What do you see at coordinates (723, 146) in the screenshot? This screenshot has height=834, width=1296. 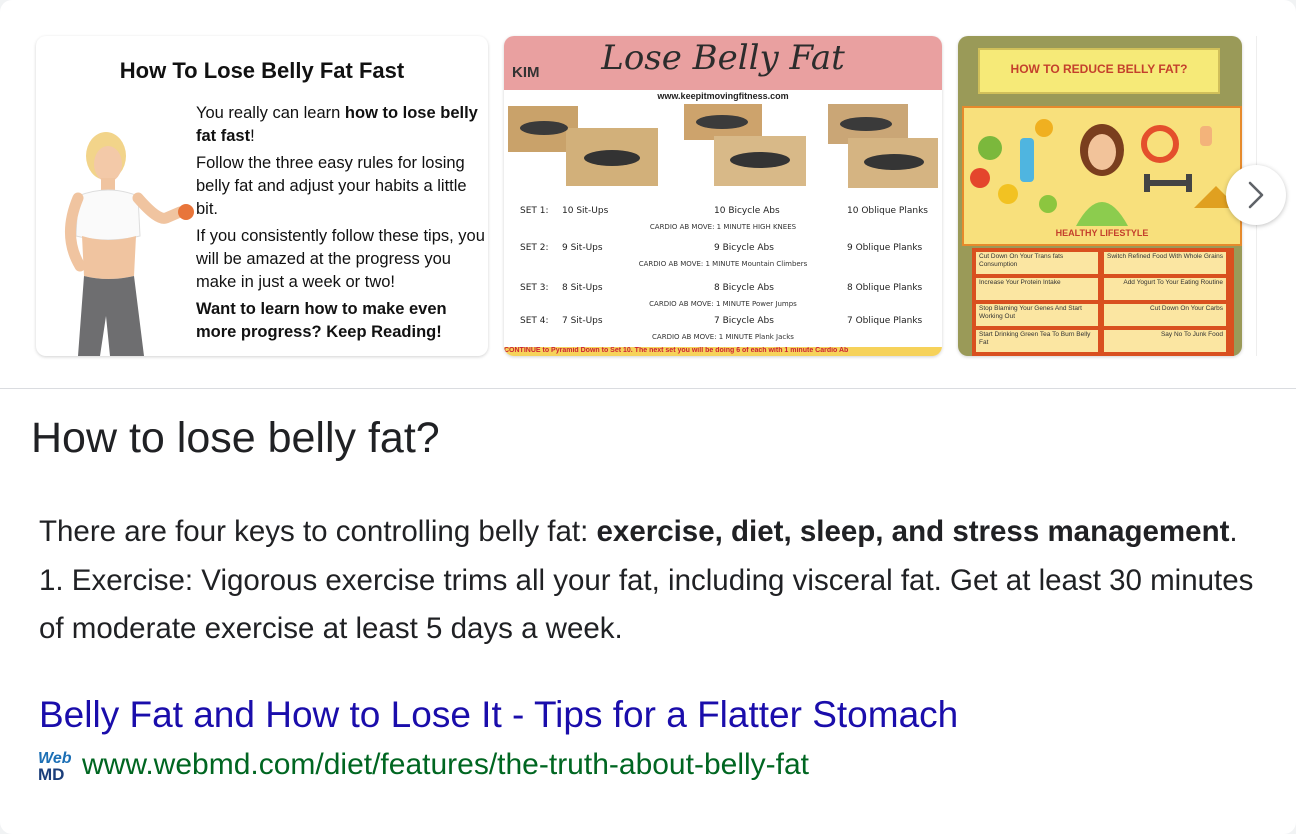 I see `exercise-photos` at bounding box center [723, 146].